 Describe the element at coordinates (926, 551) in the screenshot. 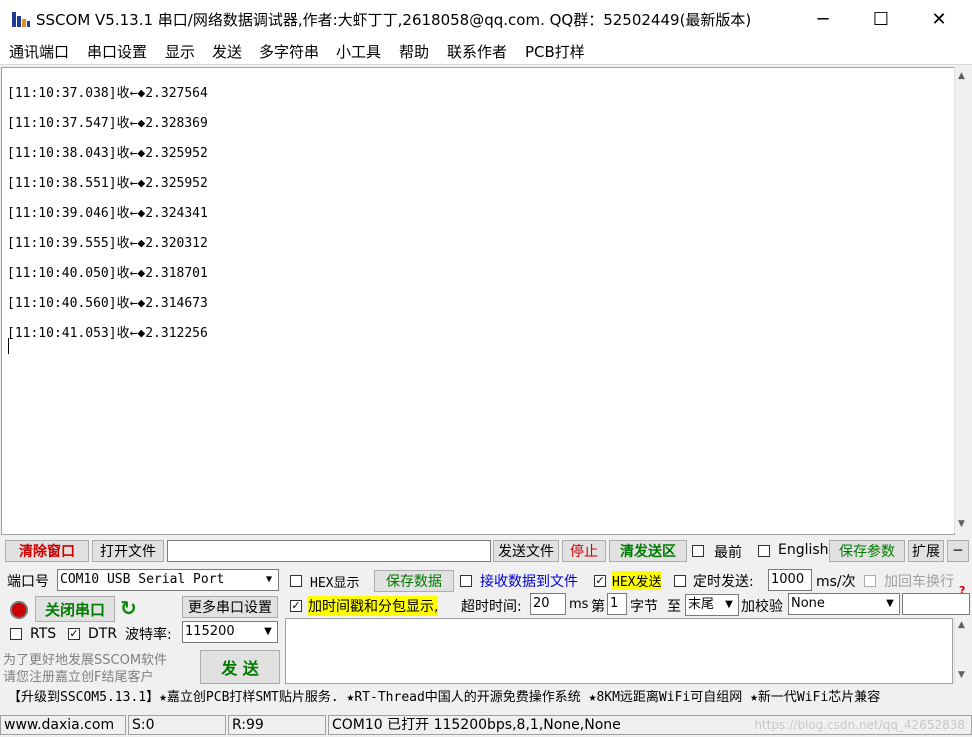

I see `expand-button: 扩展` at that location.